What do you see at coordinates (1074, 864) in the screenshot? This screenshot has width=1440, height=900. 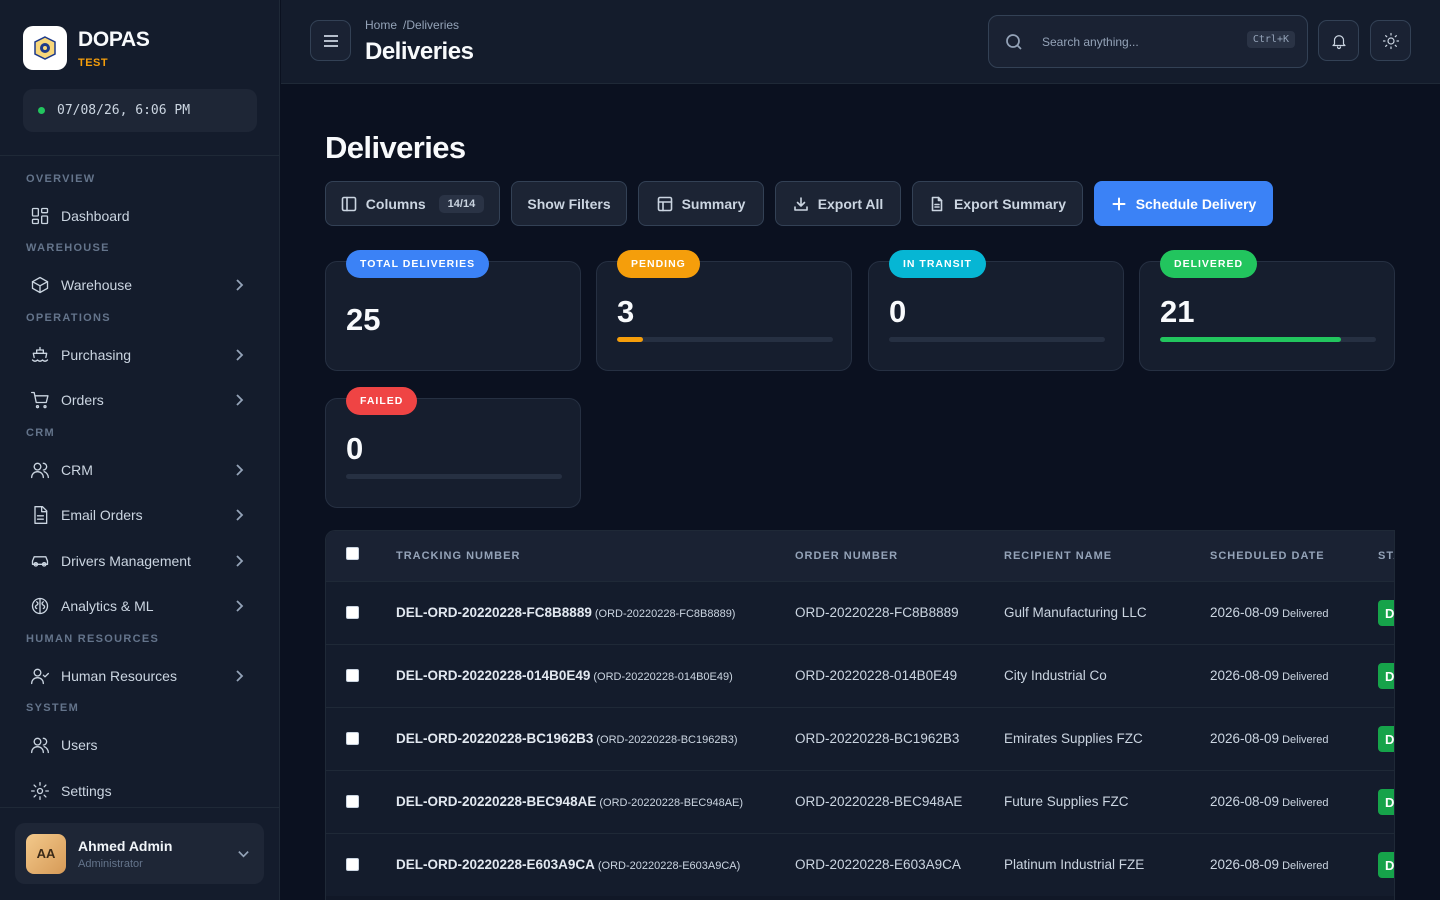 I see `recipient-name: Platinum Industrial FZE` at bounding box center [1074, 864].